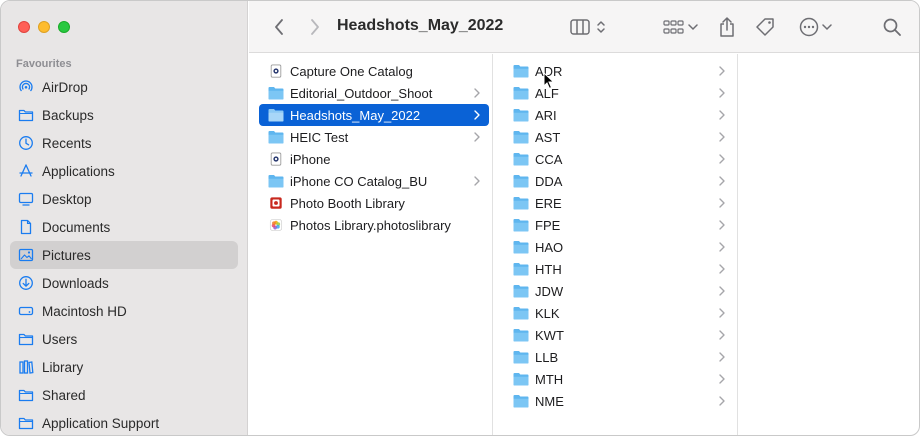  Describe the element at coordinates (547, 357) in the screenshot. I see `folder-name: LLB` at that location.